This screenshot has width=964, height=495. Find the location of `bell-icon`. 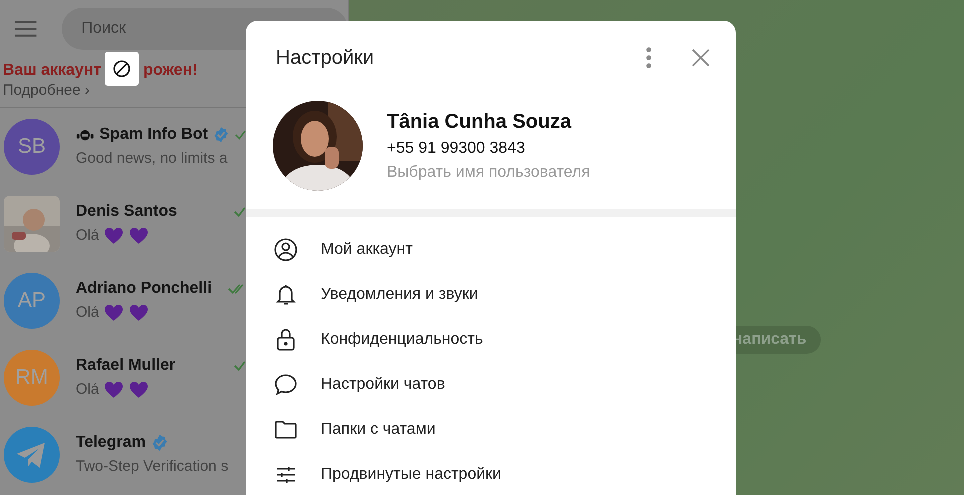

bell-icon is located at coordinates (286, 294).